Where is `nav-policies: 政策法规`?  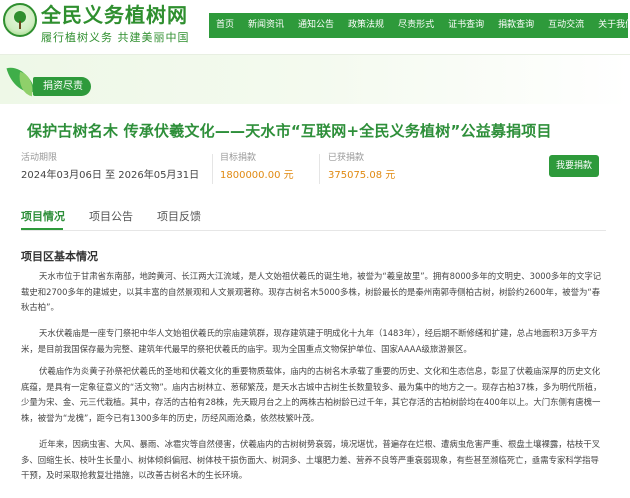
nav-policies: 政策法规 is located at coordinates (366, 25).